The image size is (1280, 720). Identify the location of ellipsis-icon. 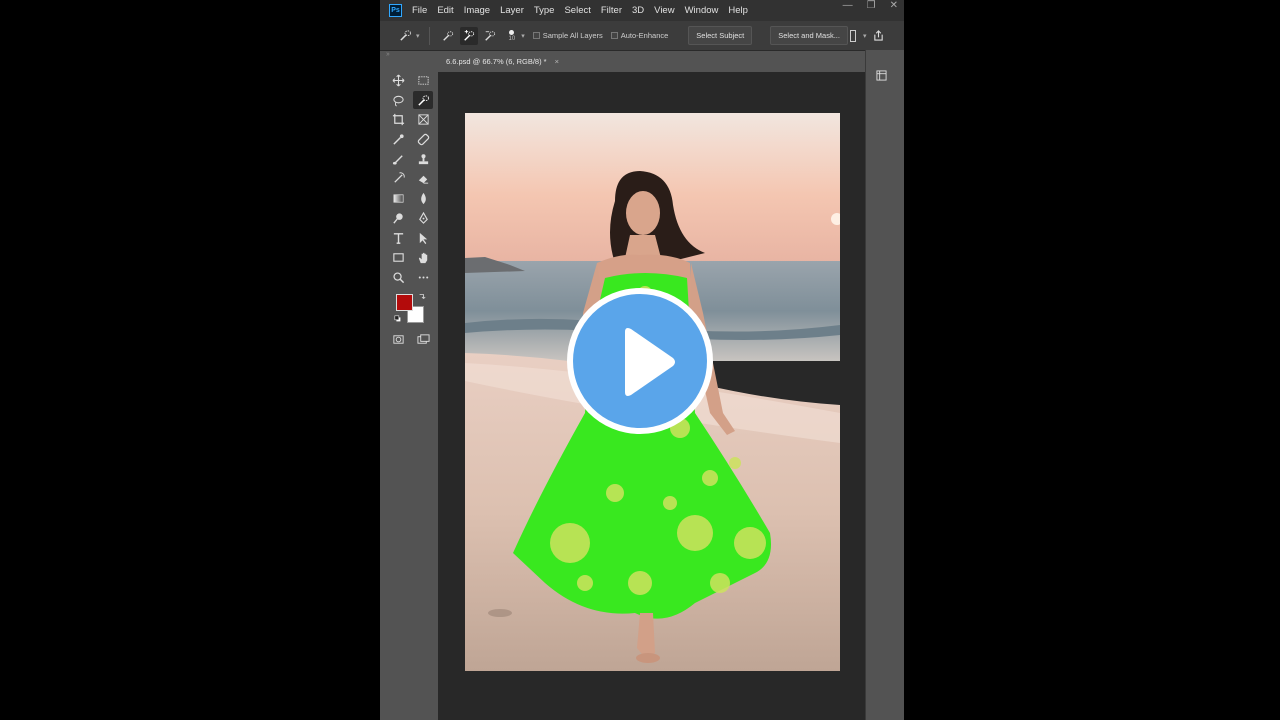
(423, 277).